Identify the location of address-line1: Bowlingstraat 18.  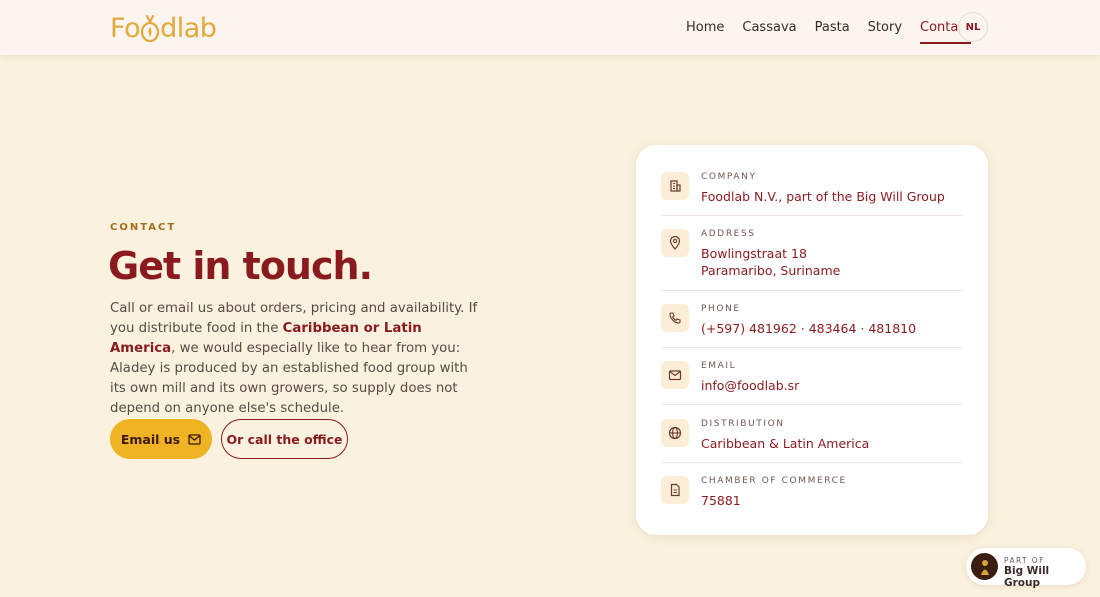
(754, 253).